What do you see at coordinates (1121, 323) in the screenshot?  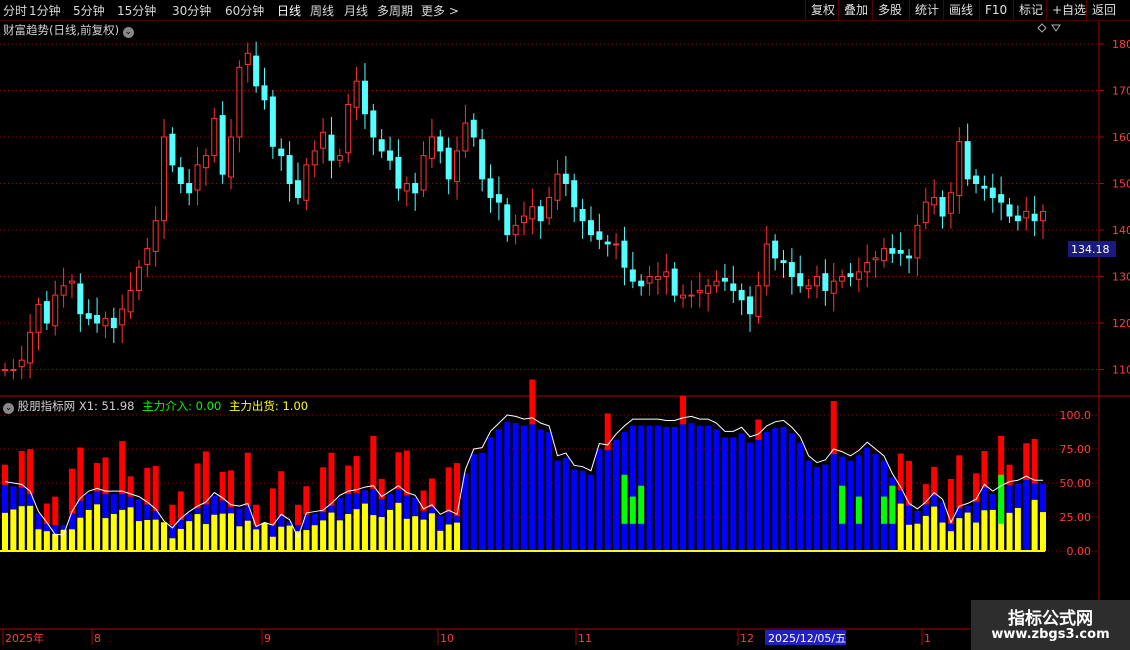 I see `price-tick-label: 120.0` at bounding box center [1121, 323].